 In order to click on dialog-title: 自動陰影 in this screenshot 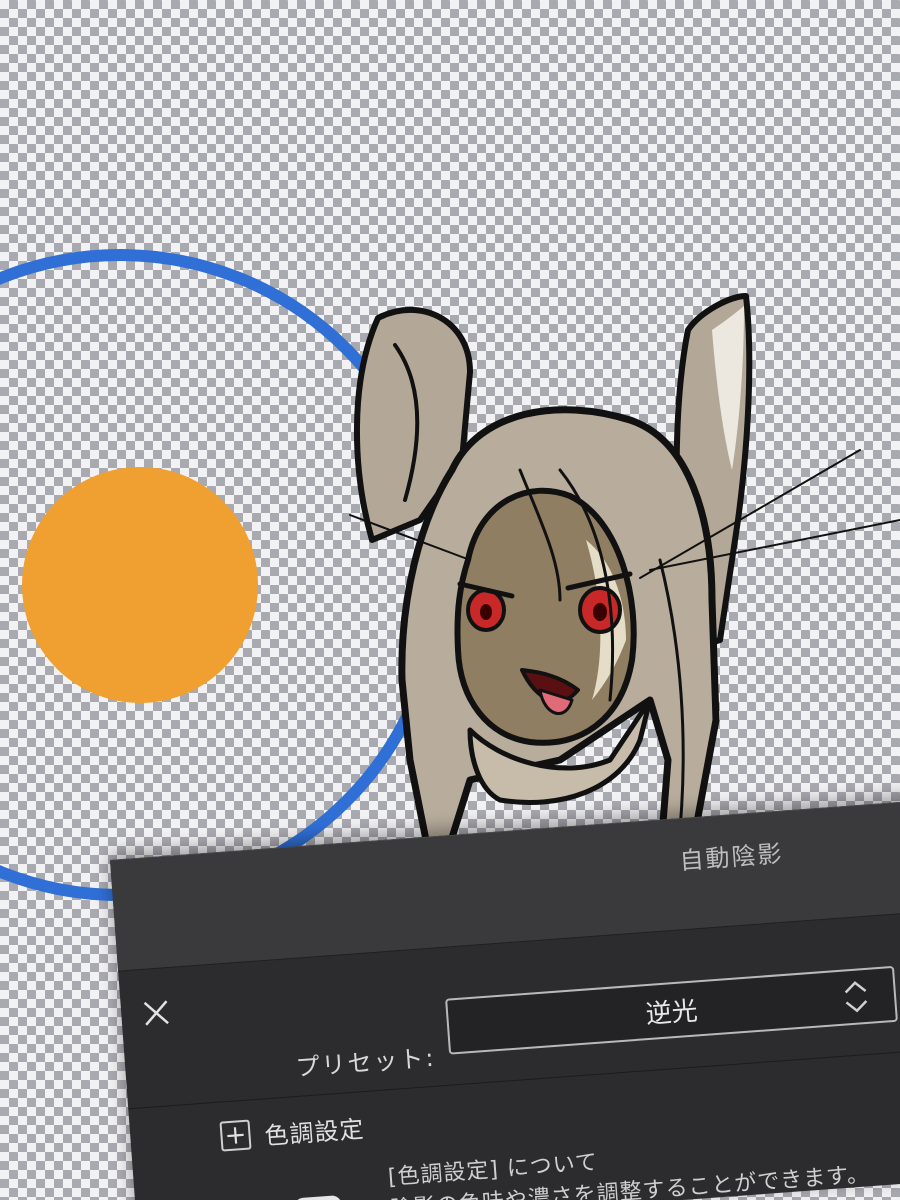, I will do `click(731, 857)`.